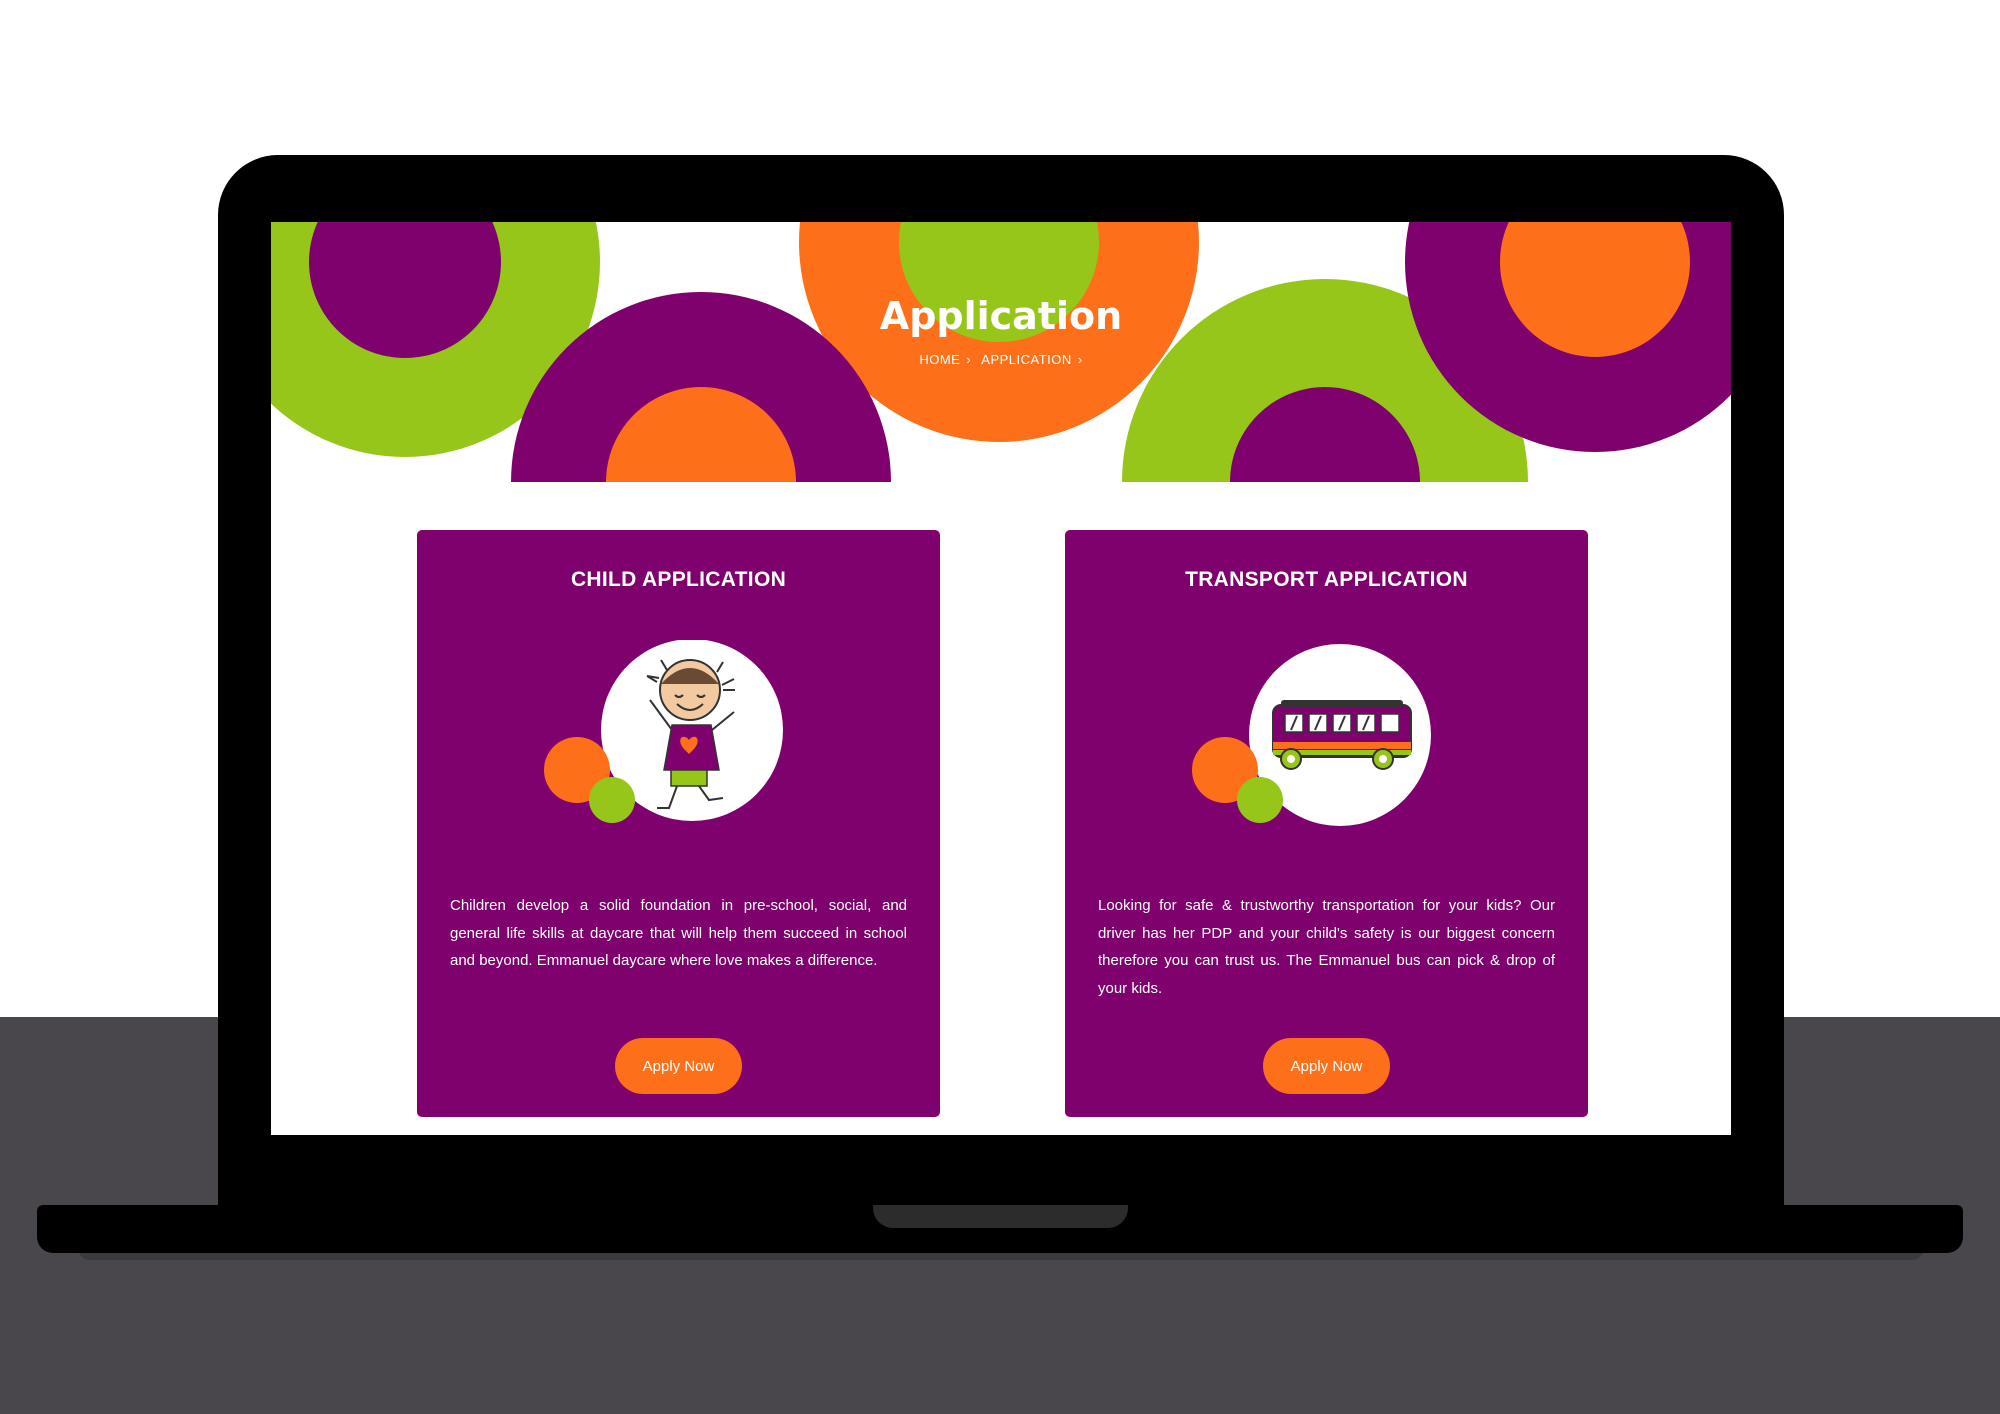 This screenshot has height=1414, width=2000. I want to click on child-illustration-icon, so click(663, 731).